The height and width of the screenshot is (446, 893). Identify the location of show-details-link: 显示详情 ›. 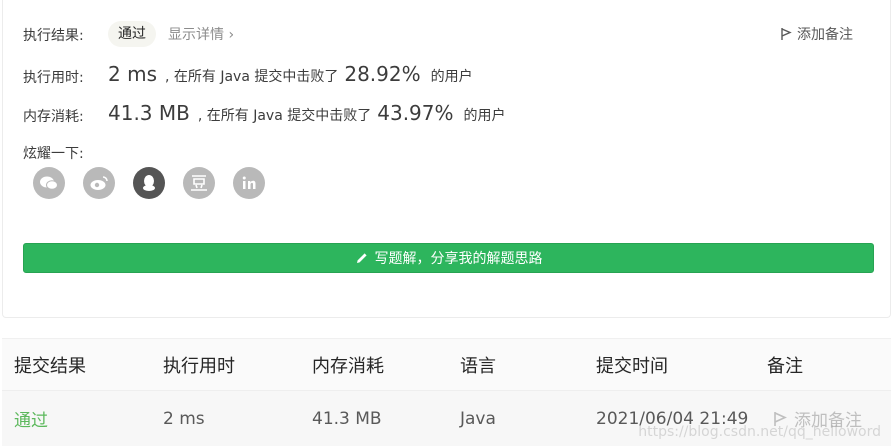
(201, 34).